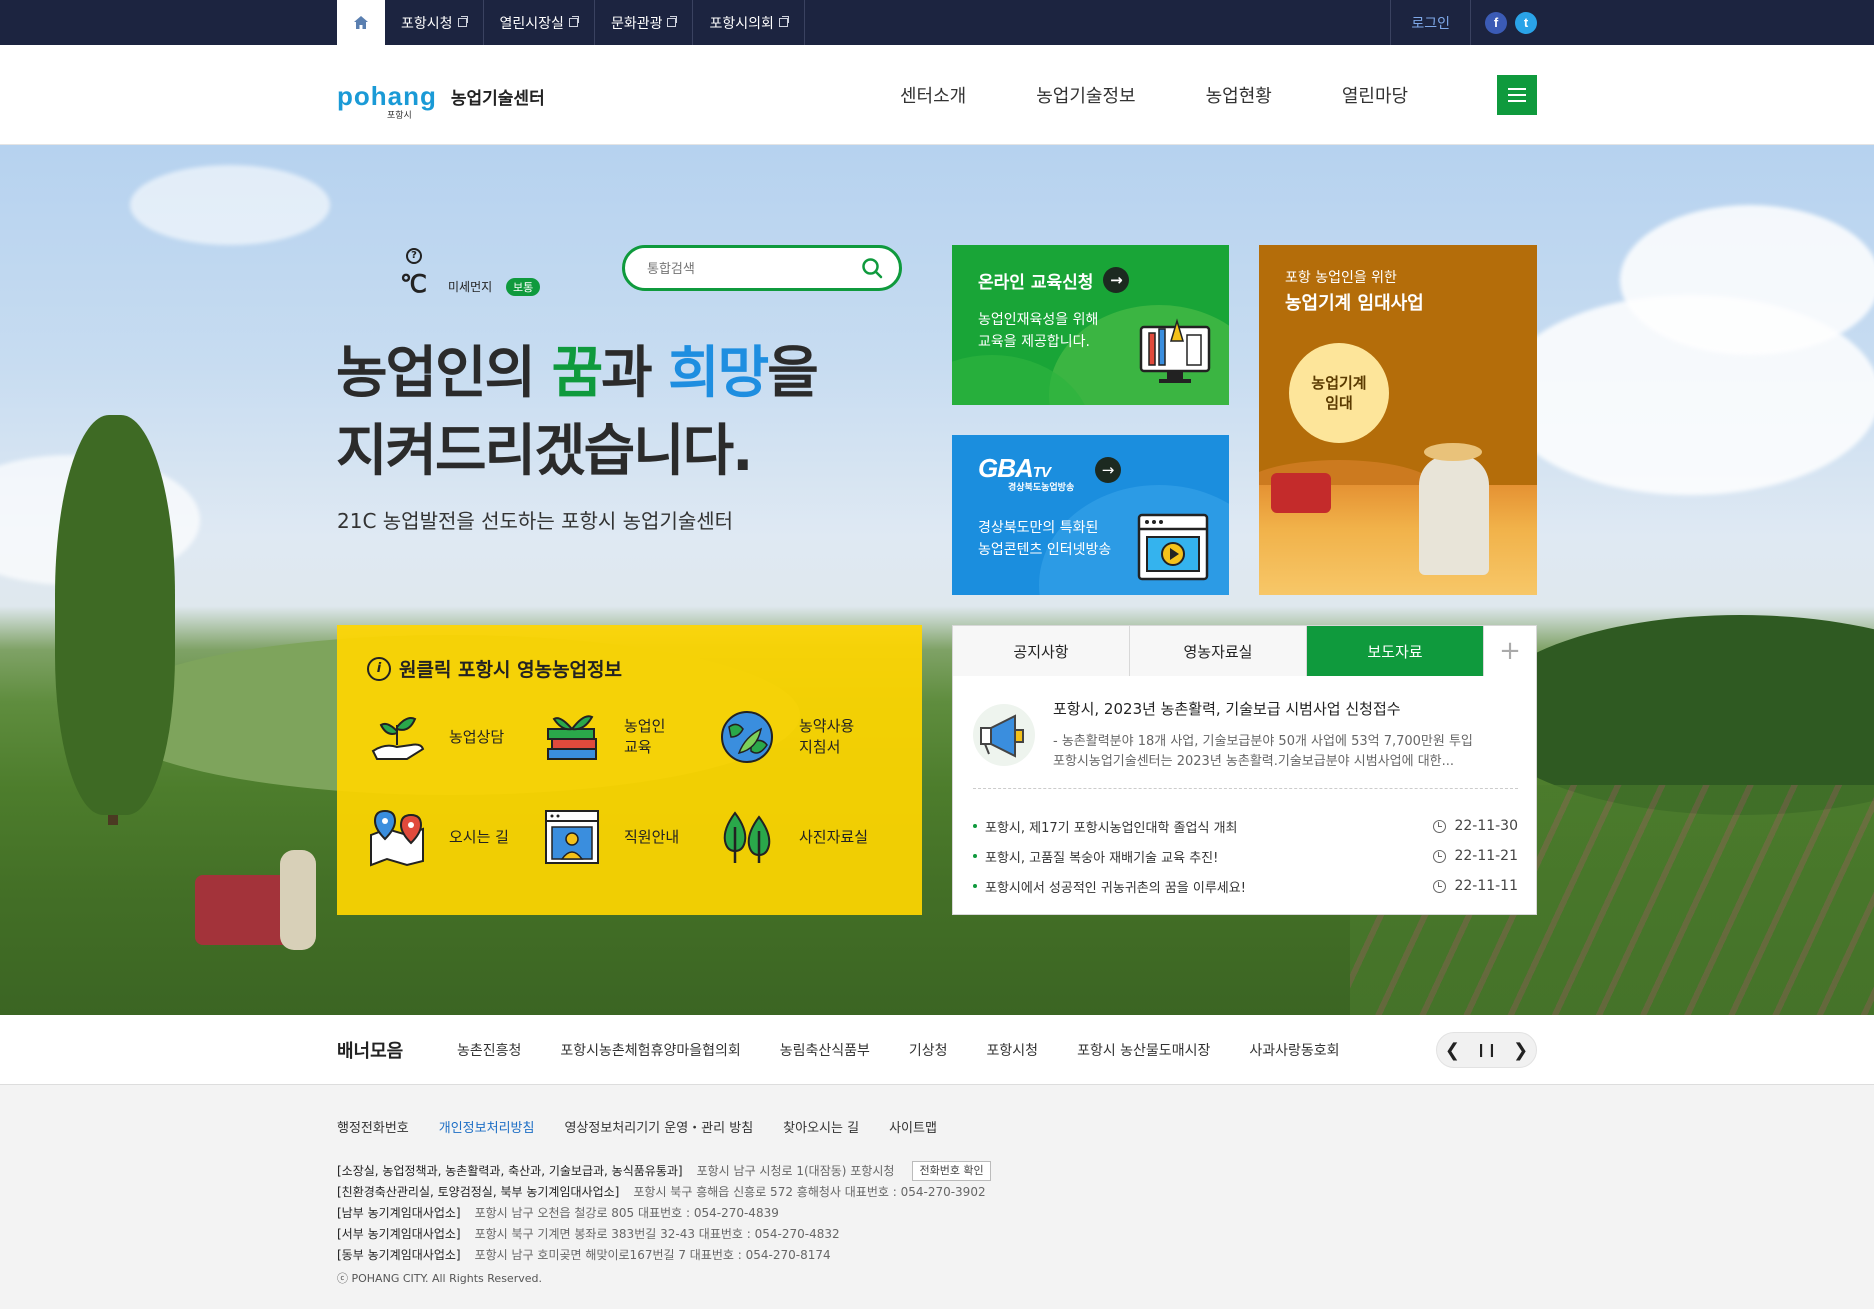 The image size is (1874, 1309). Describe the element at coordinates (1090, 515) in the screenshot. I see `gba-tv-card: GBATV 경상북도농업방송 → 경상북도만의 특화된 농업콘텐츠 인터넷방송` at that location.